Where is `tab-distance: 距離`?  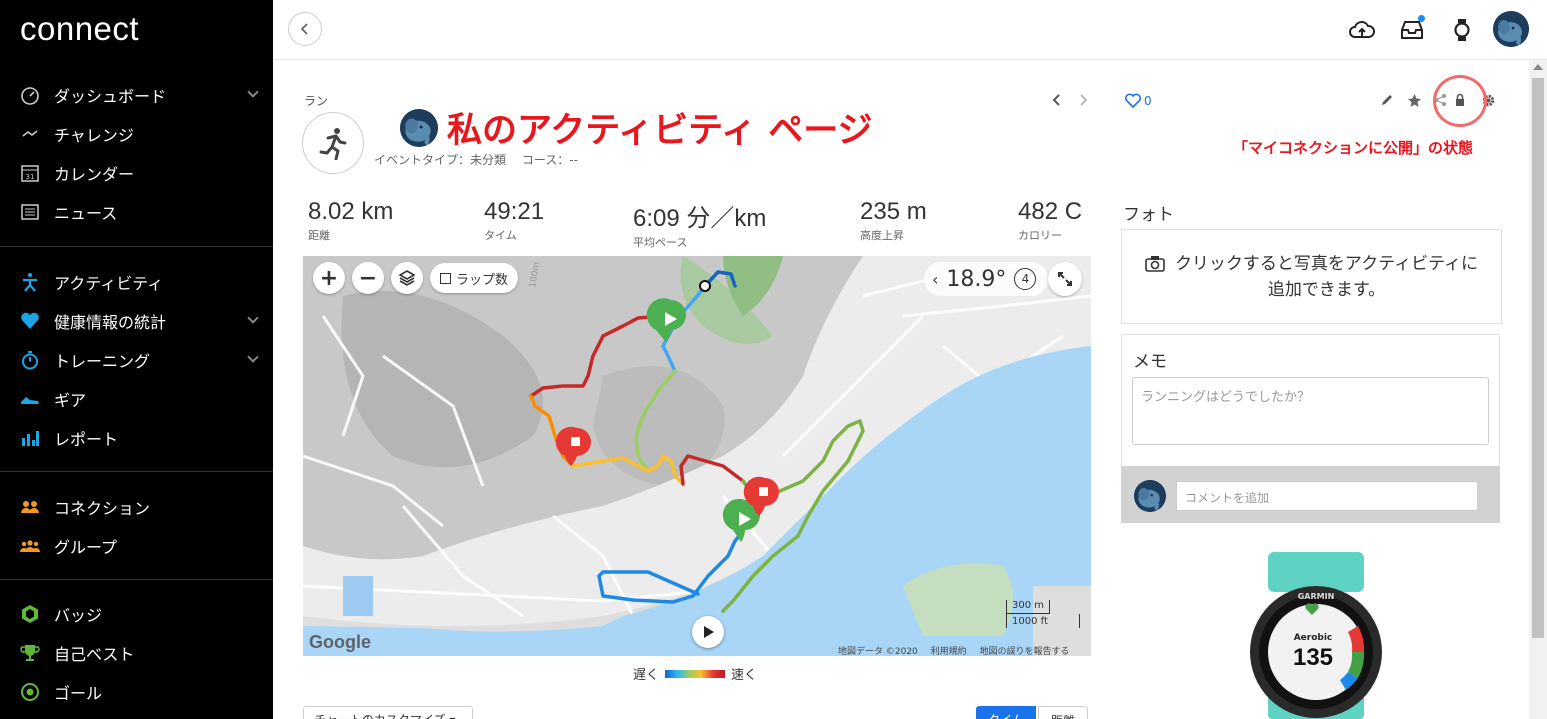
tab-distance: 距離 is located at coordinates (1063, 712).